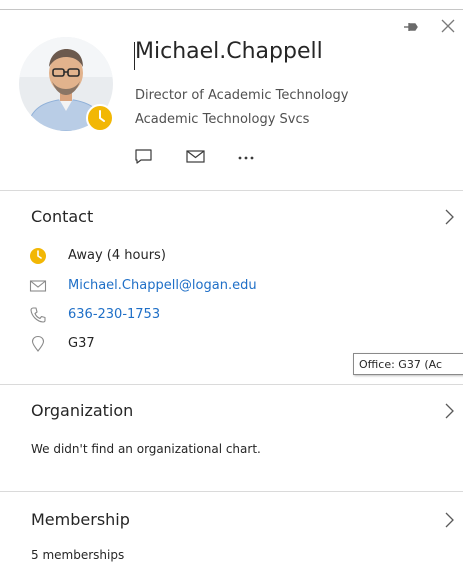  I want to click on close-icon, so click(448, 26).